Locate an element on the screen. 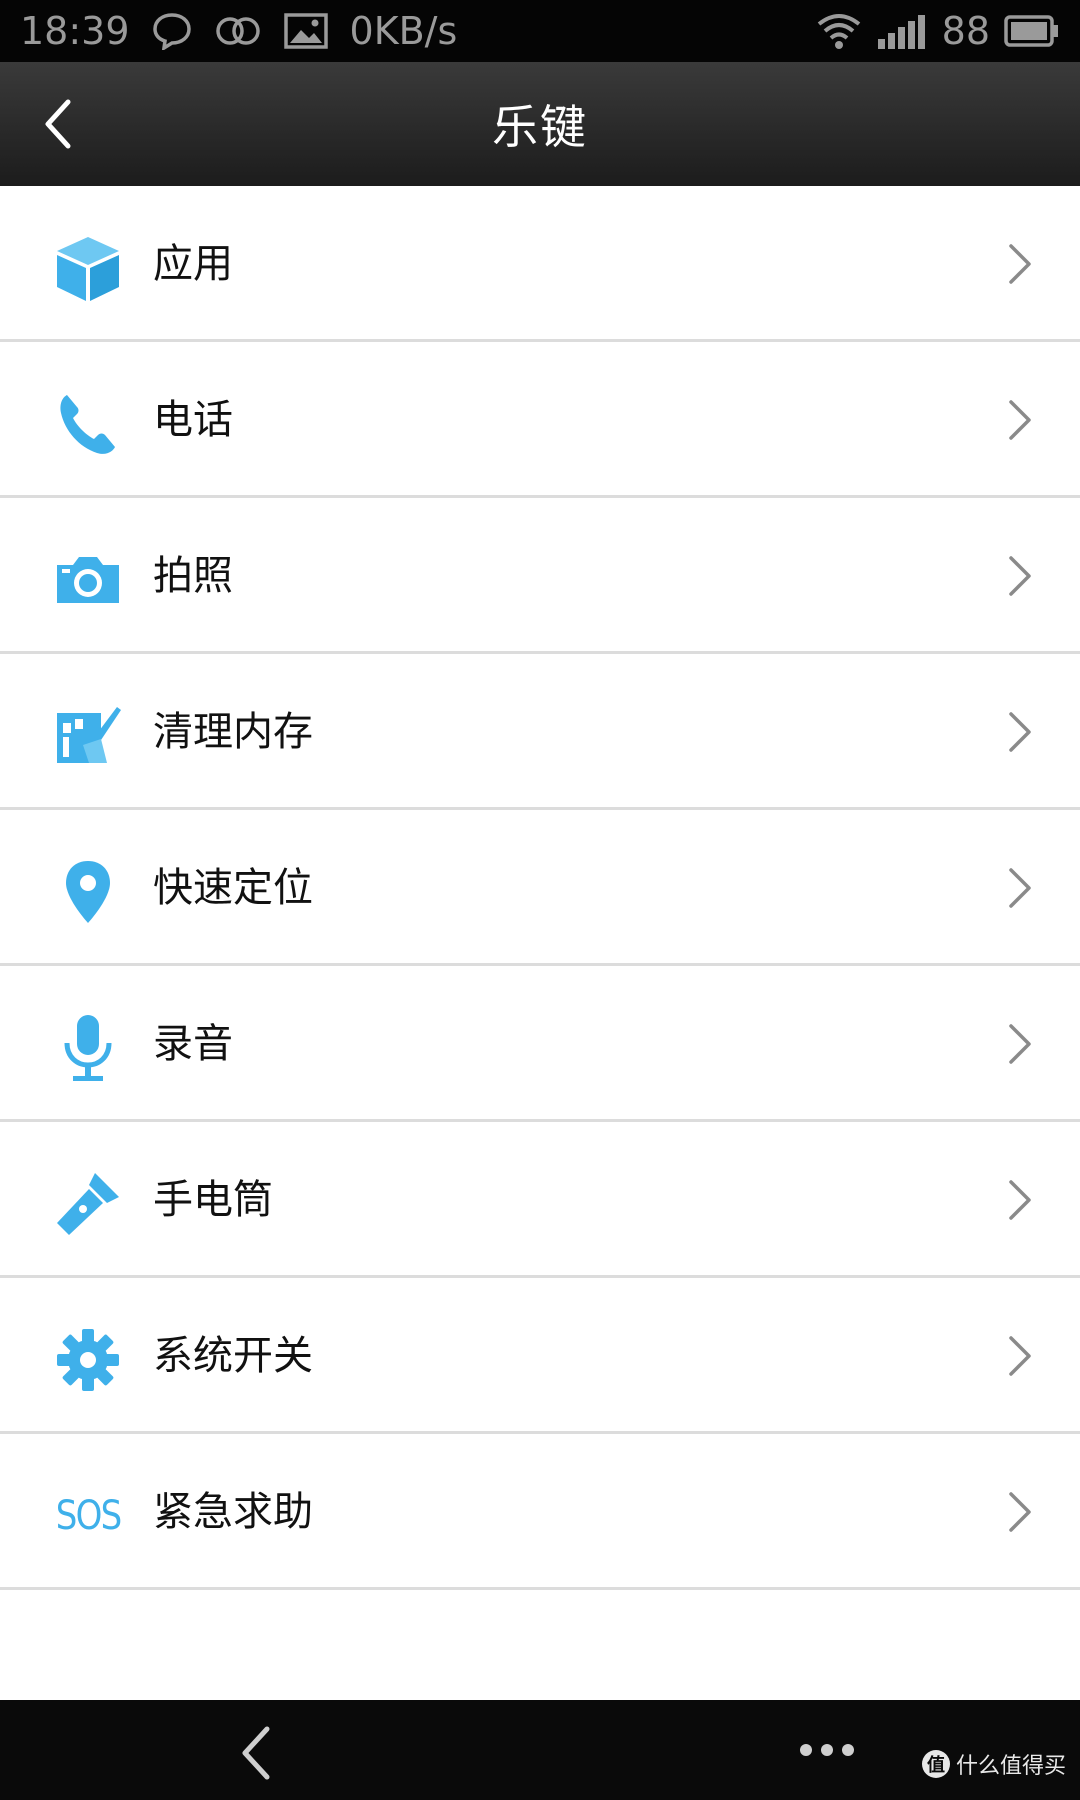 This screenshot has height=1800, width=1080. nav-back-icon is located at coordinates (256, 1753).